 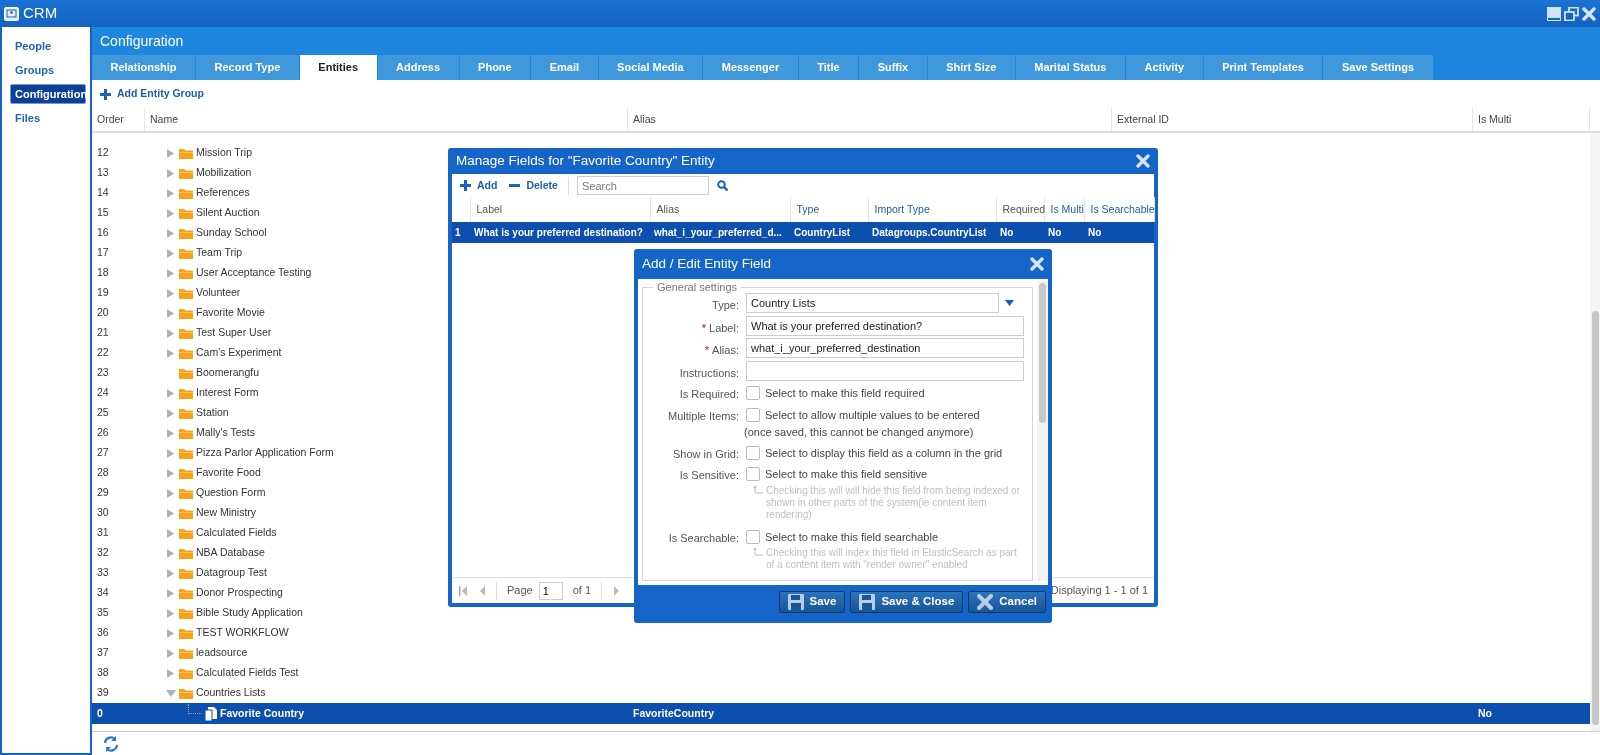 I want to click on entity-name: User Acceptance Testing, so click(x=254, y=273).